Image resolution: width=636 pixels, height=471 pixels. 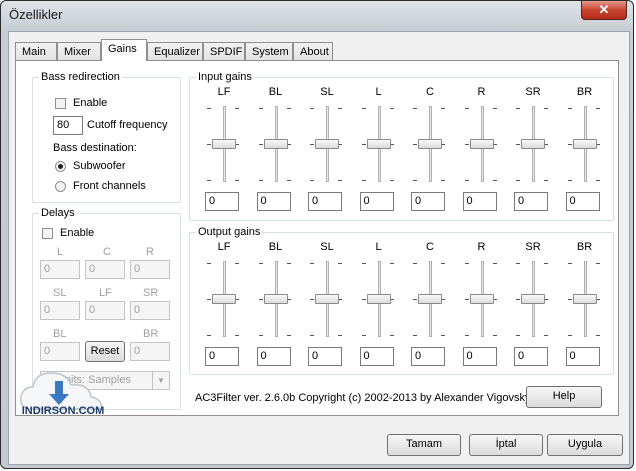 What do you see at coordinates (36, 51) in the screenshot?
I see `tab-main: Main` at bounding box center [36, 51].